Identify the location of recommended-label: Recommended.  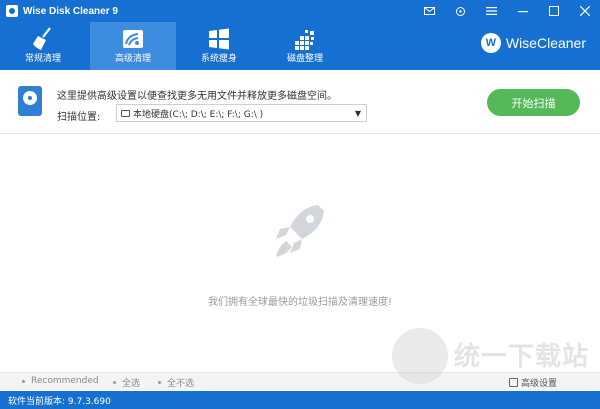
(65, 381).